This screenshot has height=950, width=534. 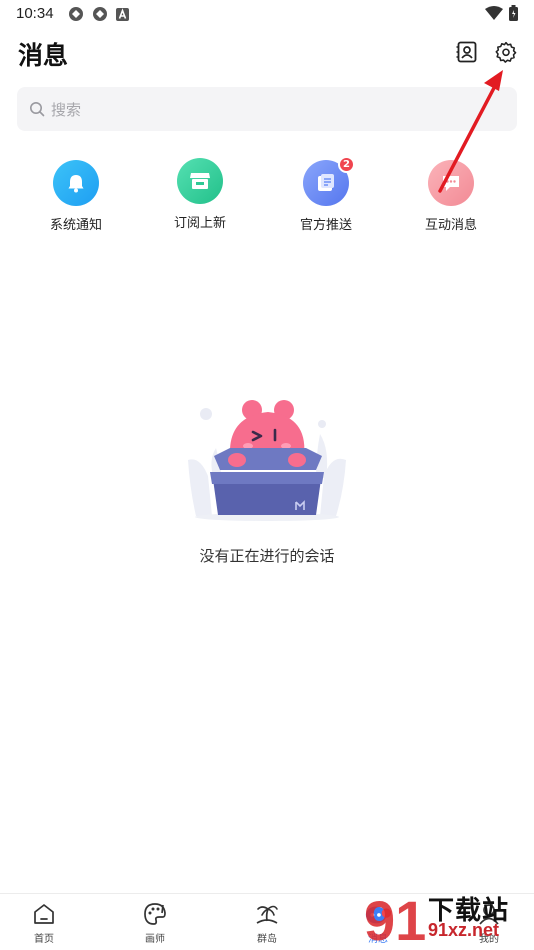 I want to click on page-title: 消息, so click(x=43, y=55).